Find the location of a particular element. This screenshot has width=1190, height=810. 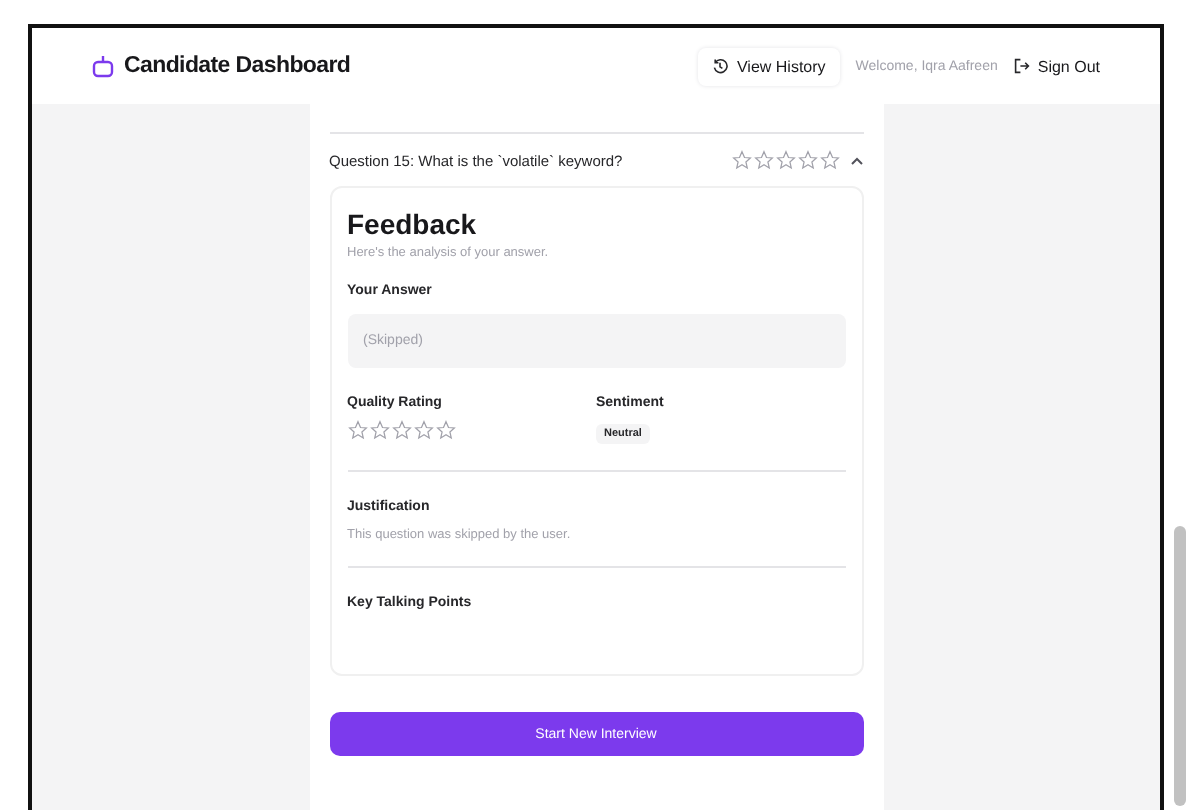

view-history-button: View History is located at coordinates (769, 66).